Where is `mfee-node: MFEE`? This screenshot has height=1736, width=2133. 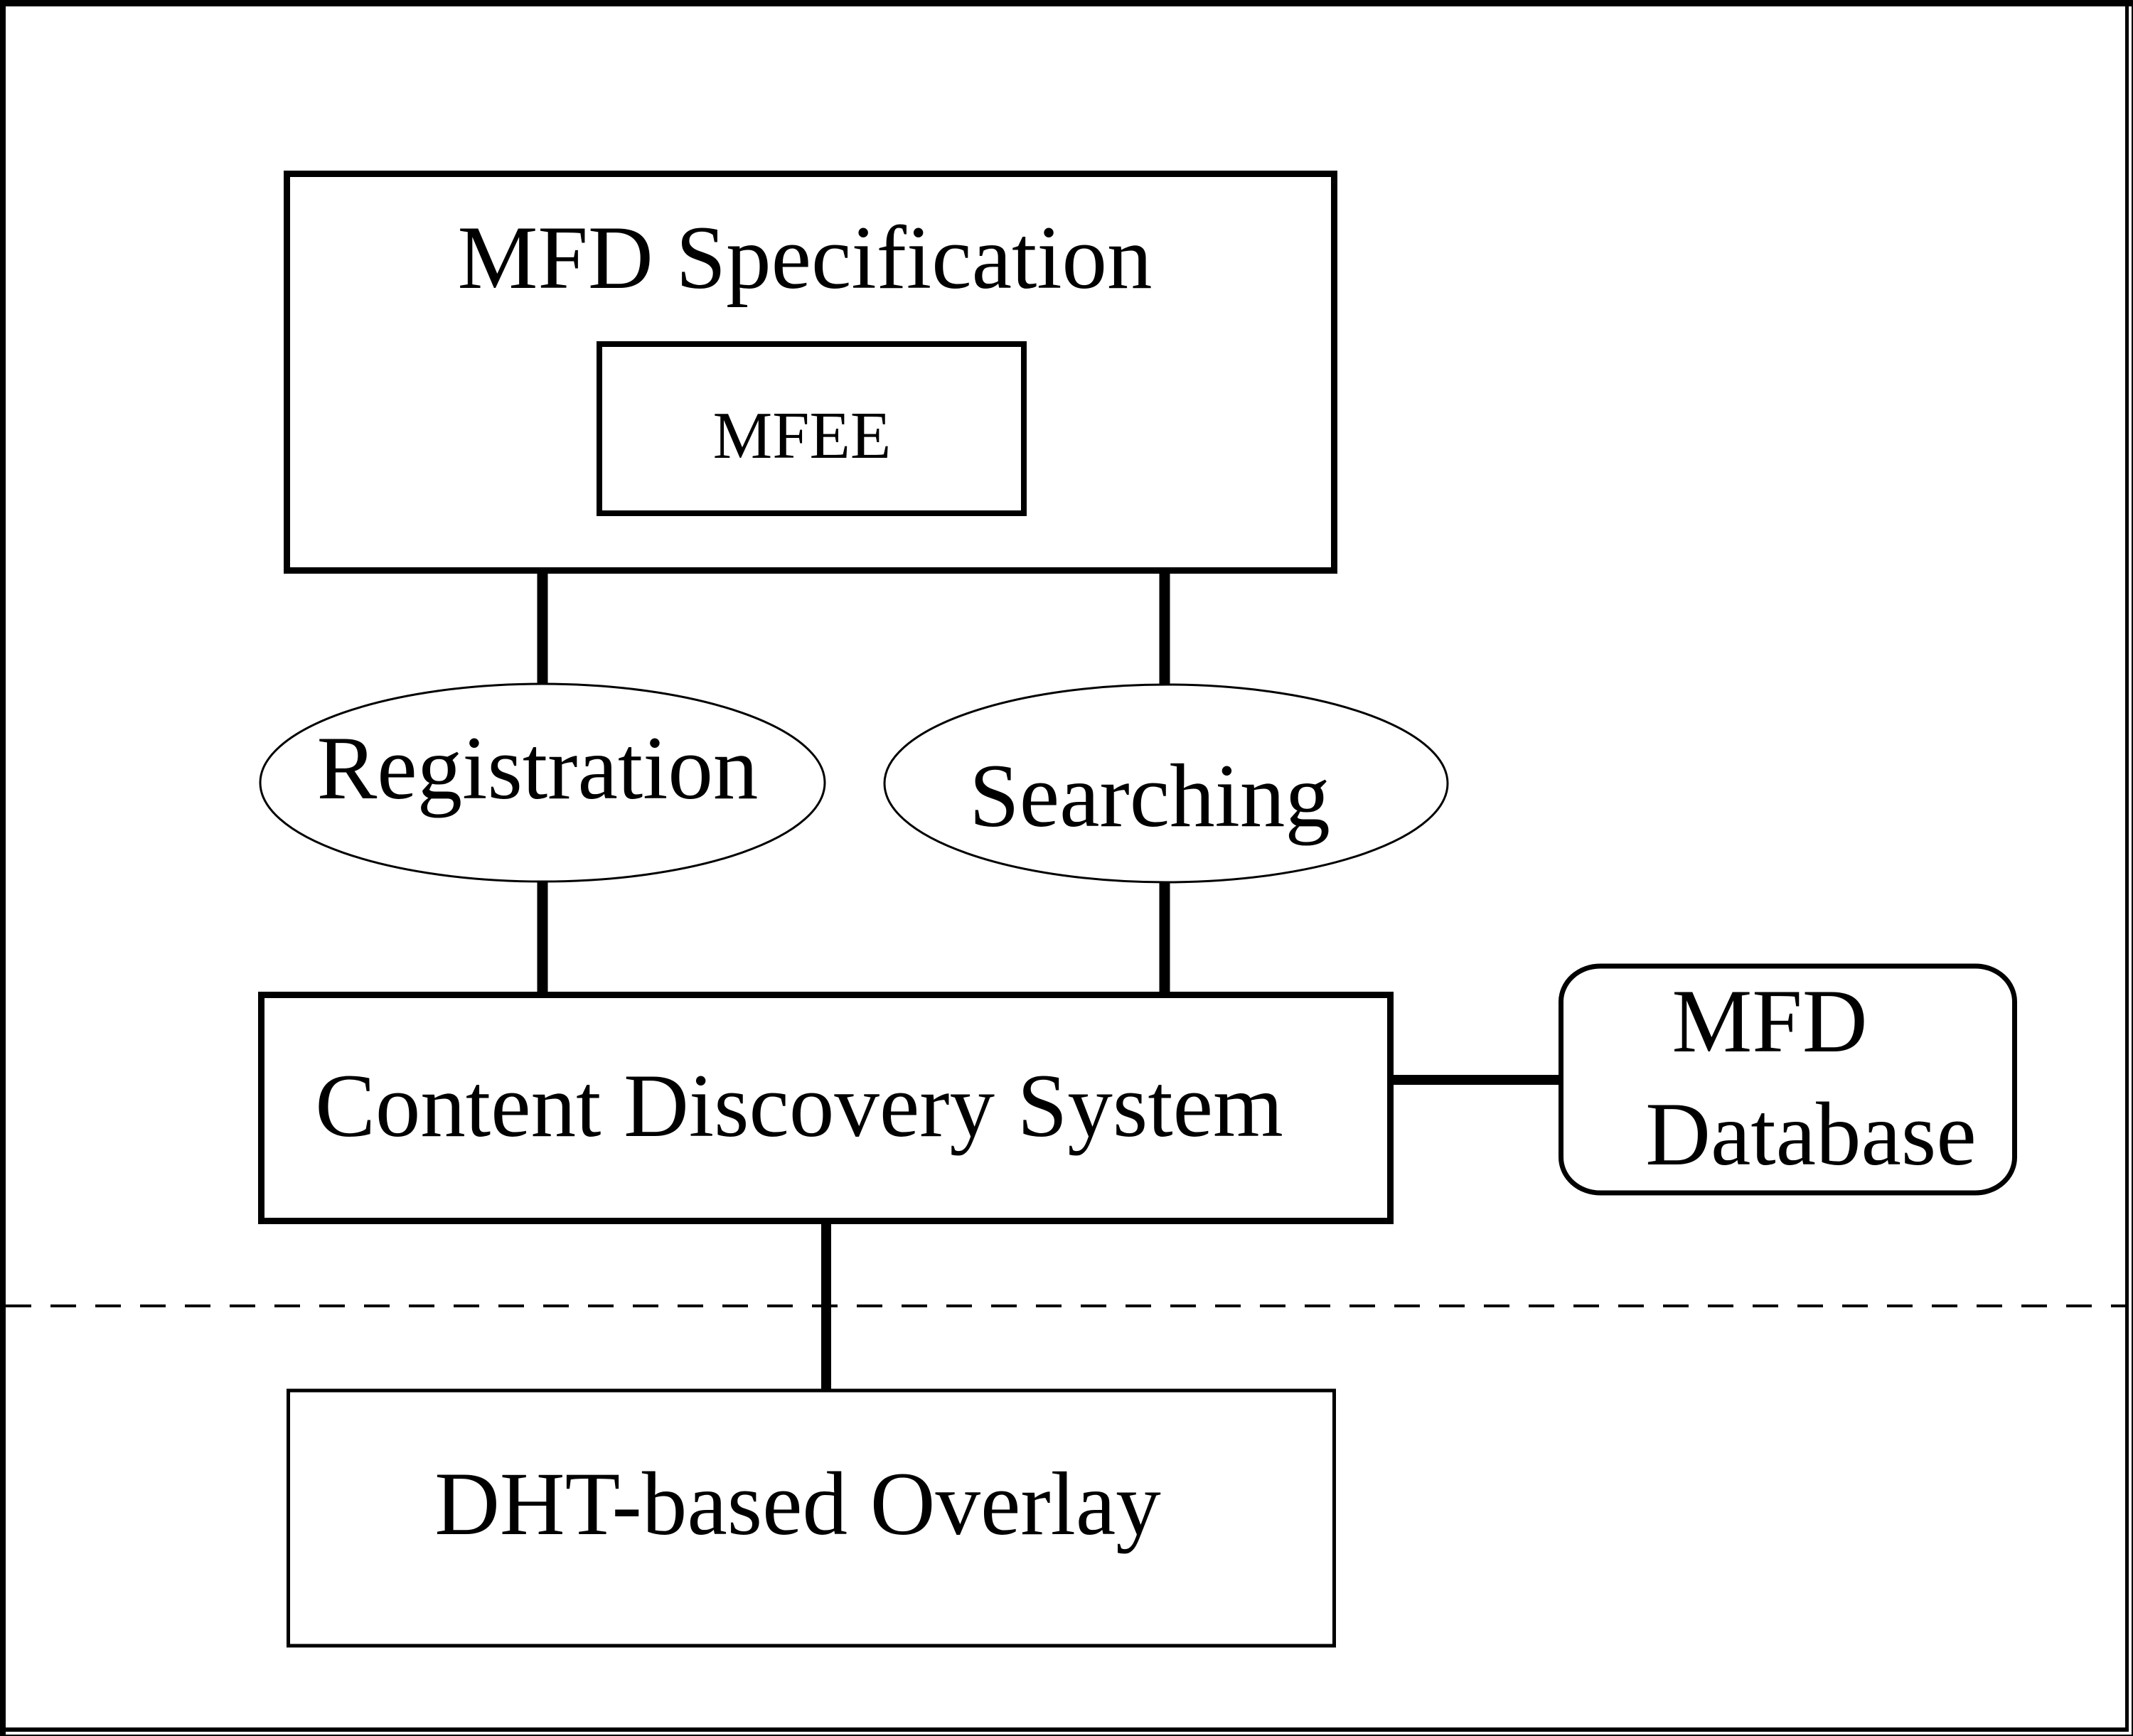
mfee-node: MFEE is located at coordinates (812, 428).